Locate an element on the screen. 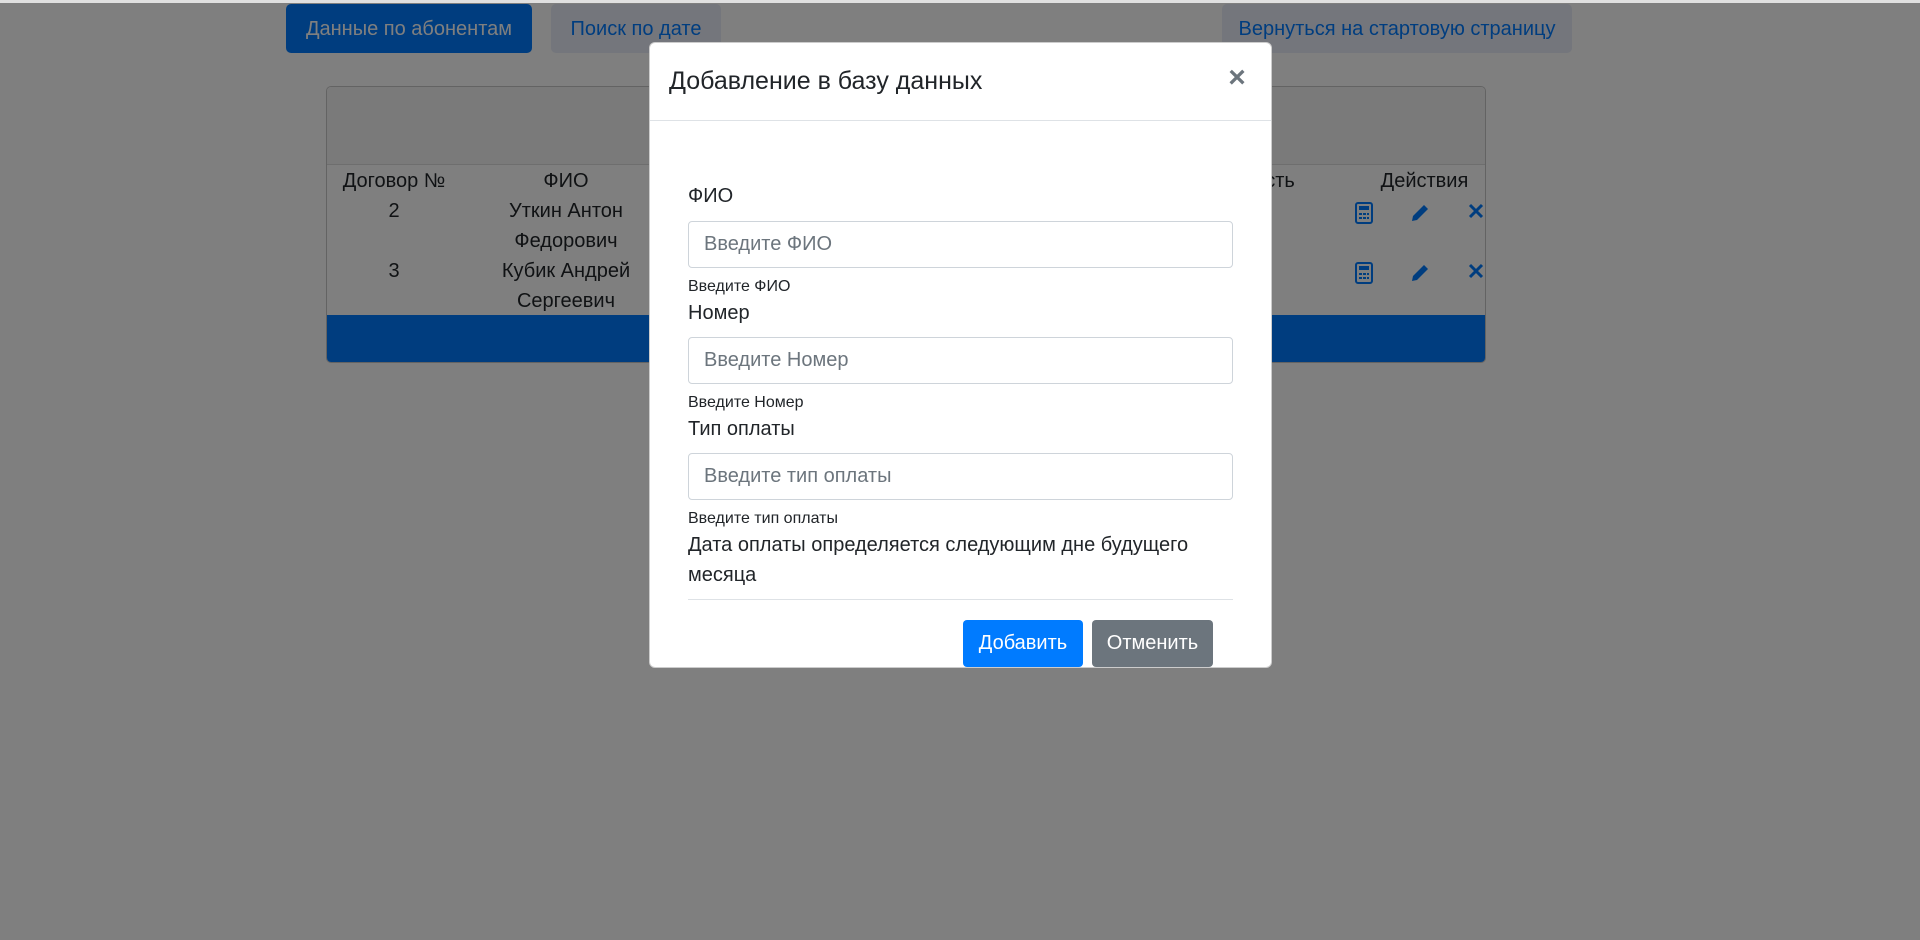 This screenshot has width=1920, height=940. fio-help-text: Введите ФИО is located at coordinates (739, 286).